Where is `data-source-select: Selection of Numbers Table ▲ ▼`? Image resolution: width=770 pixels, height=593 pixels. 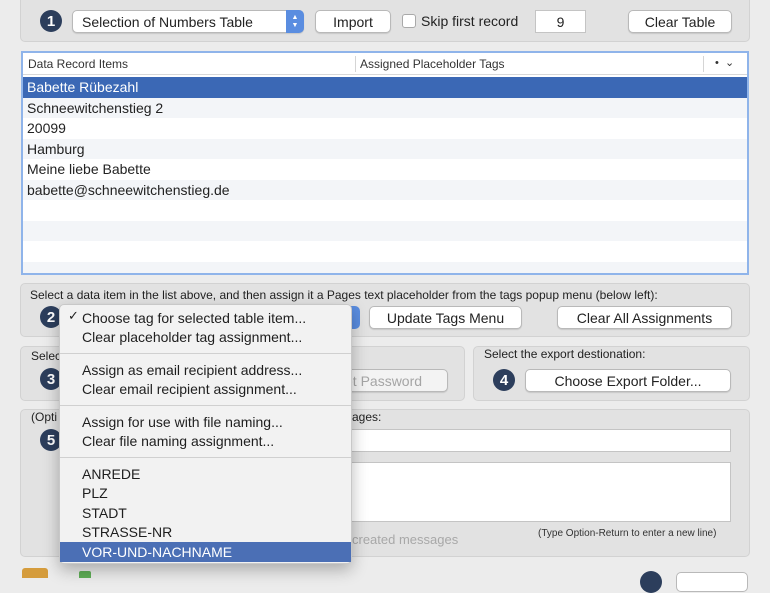 data-source-select: Selection of Numbers Table ▲ ▼ is located at coordinates (188, 21).